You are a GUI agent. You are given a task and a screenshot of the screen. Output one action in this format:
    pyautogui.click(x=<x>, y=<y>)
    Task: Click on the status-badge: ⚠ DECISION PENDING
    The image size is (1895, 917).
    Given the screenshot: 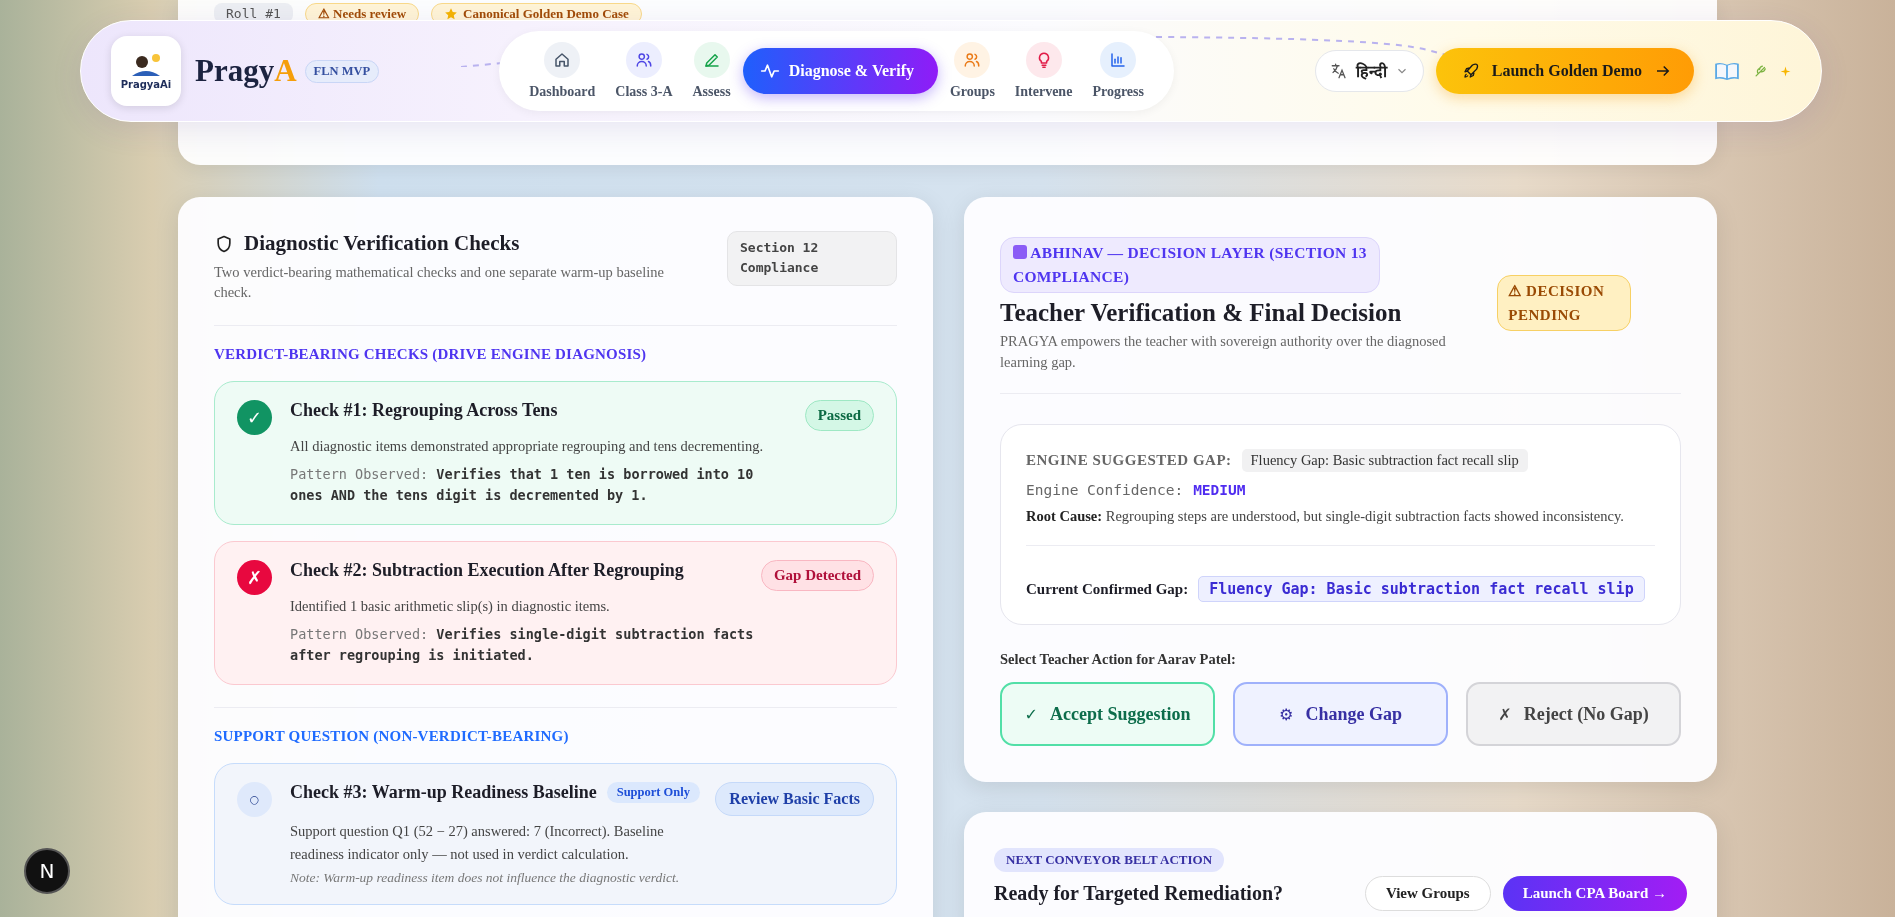 What is the action you would take?
    pyautogui.click(x=1564, y=303)
    